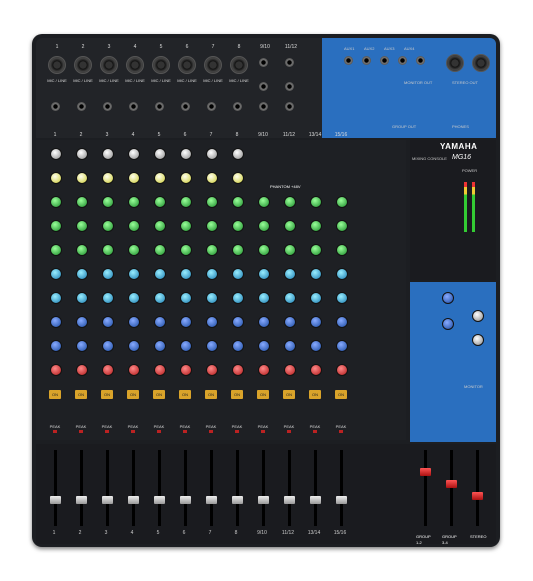 The image size is (533, 581). Describe the element at coordinates (481, 63) in the screenshot. I see `stereo-out-xlr-right` at that location.